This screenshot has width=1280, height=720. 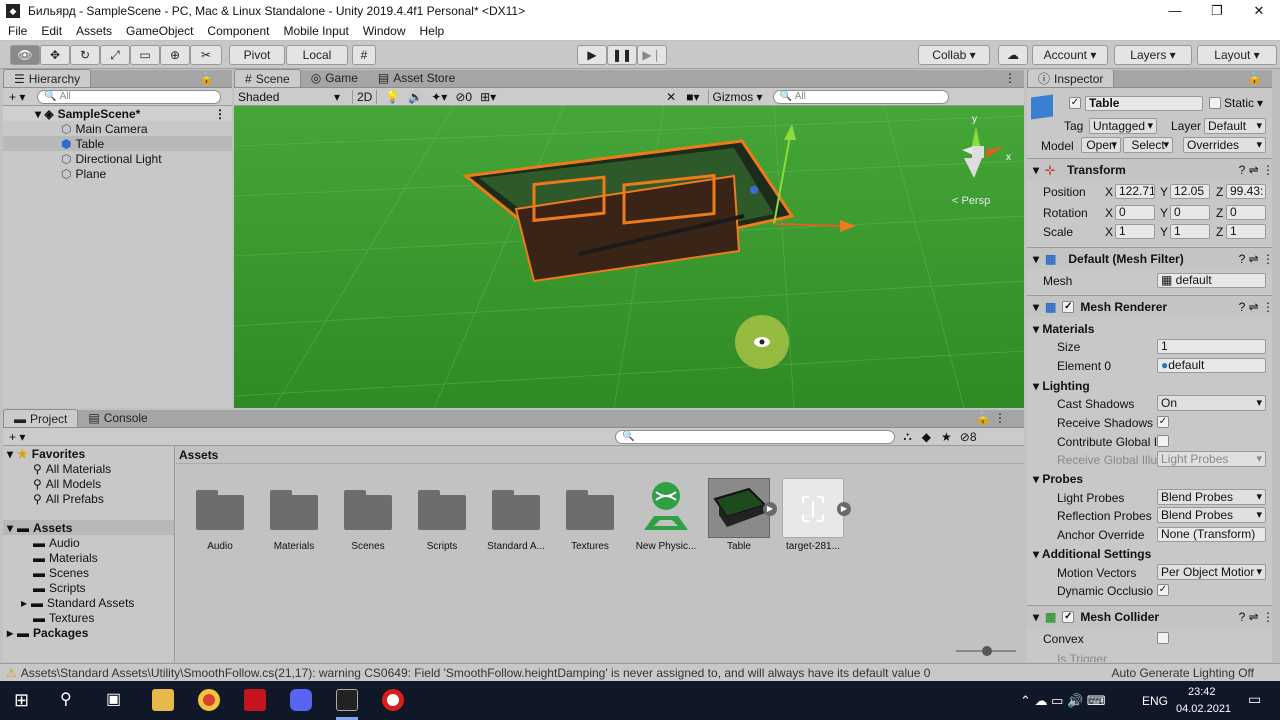 I want to click on asset-label-textures: Textures, so click(x=590, y=546).